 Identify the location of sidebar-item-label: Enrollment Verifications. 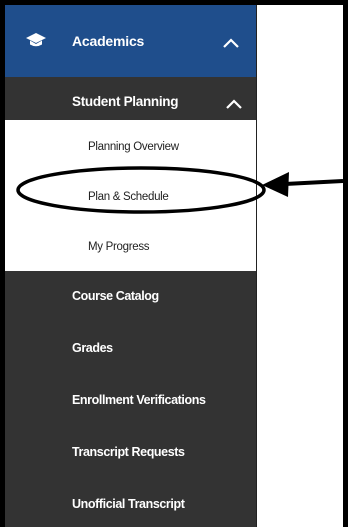
(139, 400).